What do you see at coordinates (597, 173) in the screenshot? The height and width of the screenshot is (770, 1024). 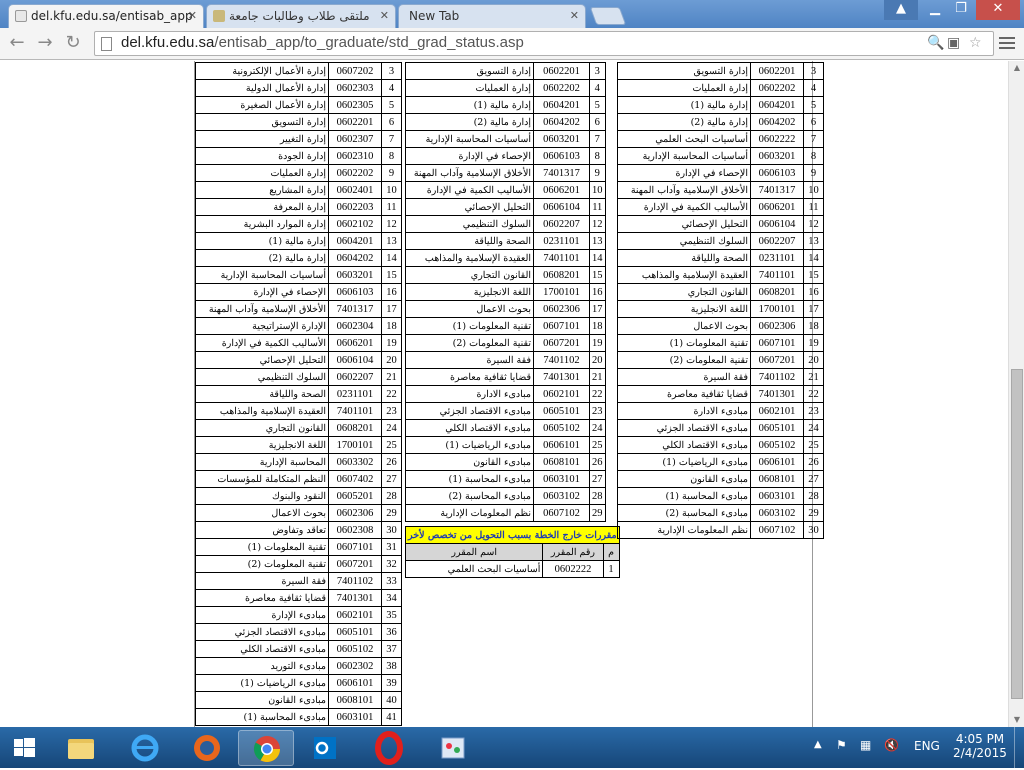 I see `row-number: 9` at bounding box center [597, 173].